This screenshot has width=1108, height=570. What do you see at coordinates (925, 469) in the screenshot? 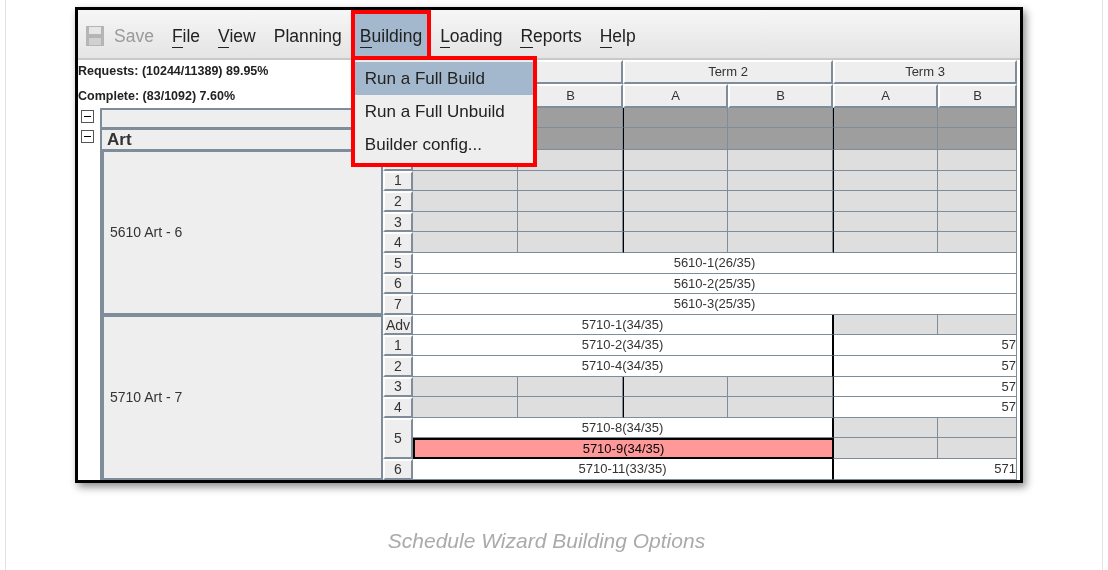
I see `class-section: 571` at bounding box center [925, 469].